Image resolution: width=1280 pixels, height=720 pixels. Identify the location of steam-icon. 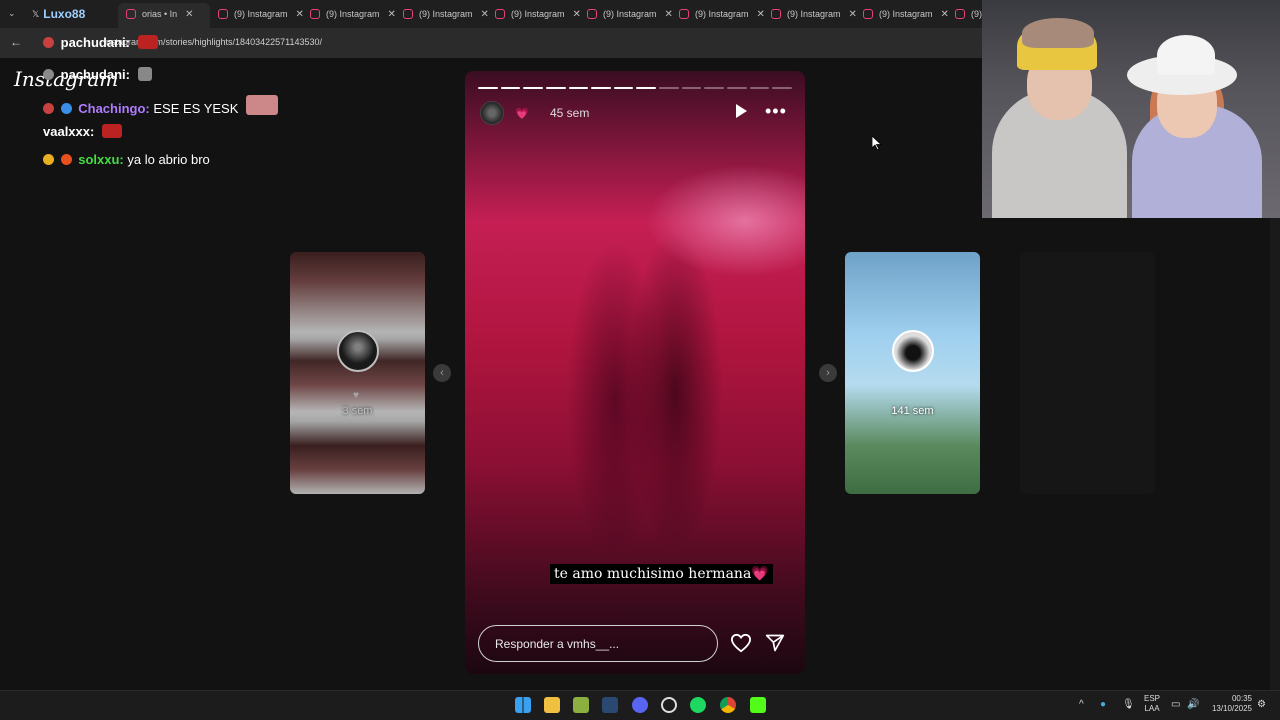
(610, 705).